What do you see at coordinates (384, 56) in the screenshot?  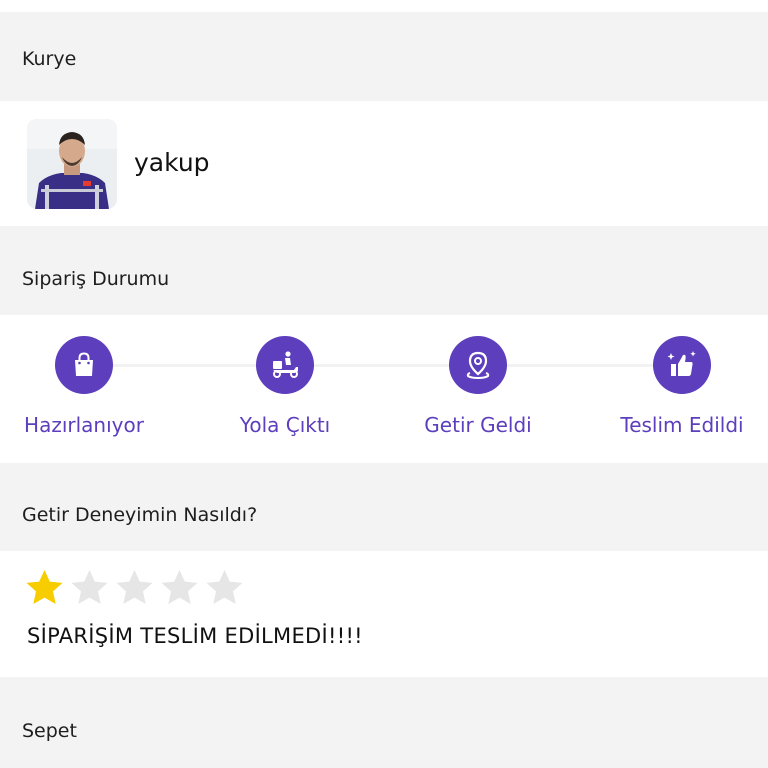 I see `courier-section-header: Kurye` at bounding box center [384, 56].